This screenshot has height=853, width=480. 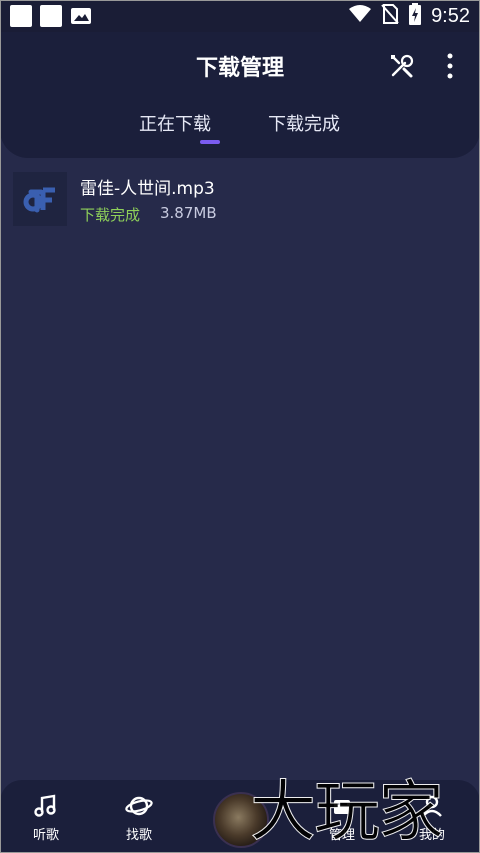 I want to click on album-disc-button, so click(x=241, y=820).